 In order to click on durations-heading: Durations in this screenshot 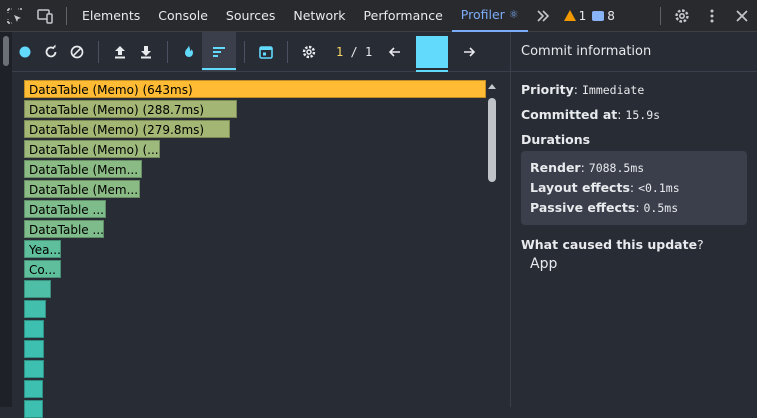, I will do `click(556, 139)`.